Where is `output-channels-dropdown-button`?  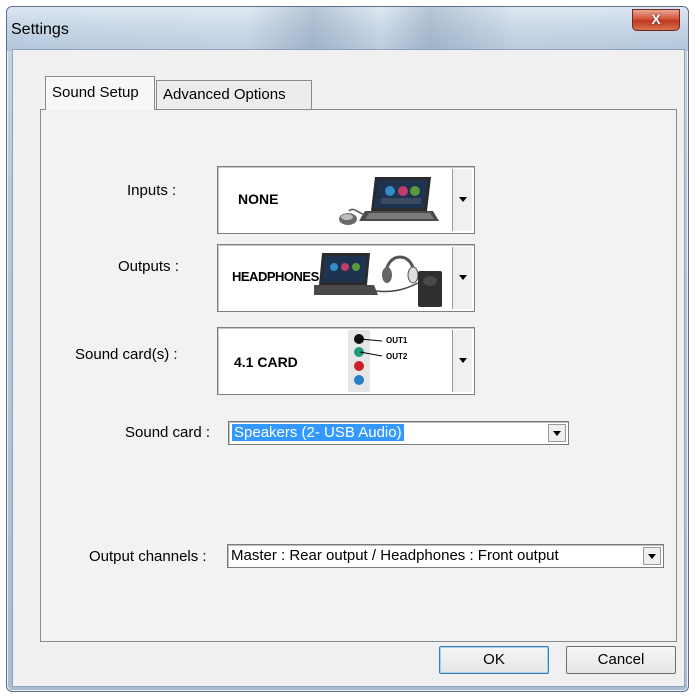 output-channels-dropdown-button is located at coordinates (652, 556).